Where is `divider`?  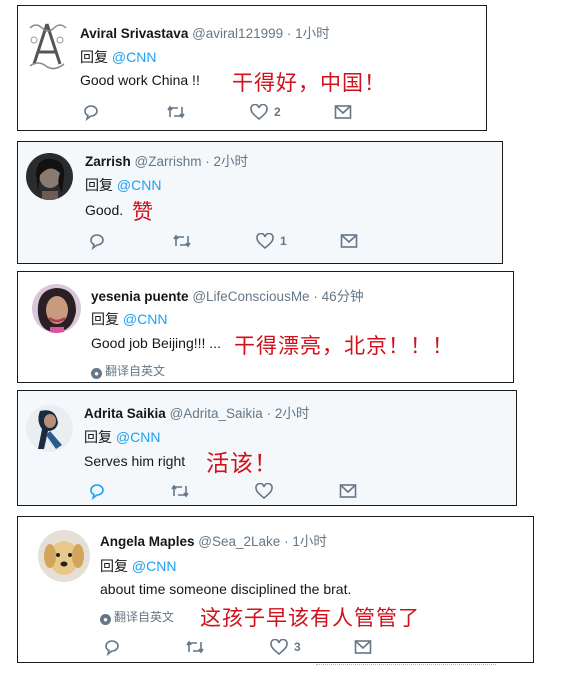 divider is located at coordinates (406, 664).